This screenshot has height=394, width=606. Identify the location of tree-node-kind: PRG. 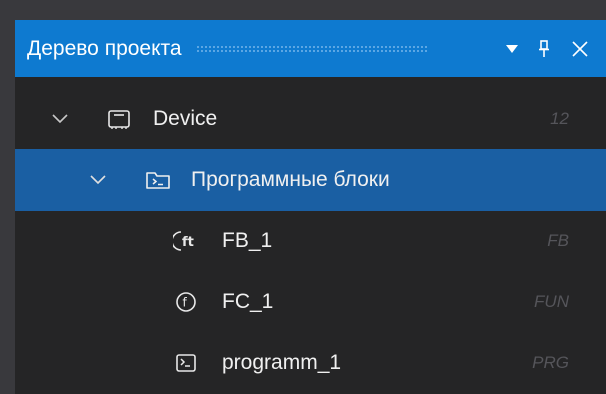
(550, 362).